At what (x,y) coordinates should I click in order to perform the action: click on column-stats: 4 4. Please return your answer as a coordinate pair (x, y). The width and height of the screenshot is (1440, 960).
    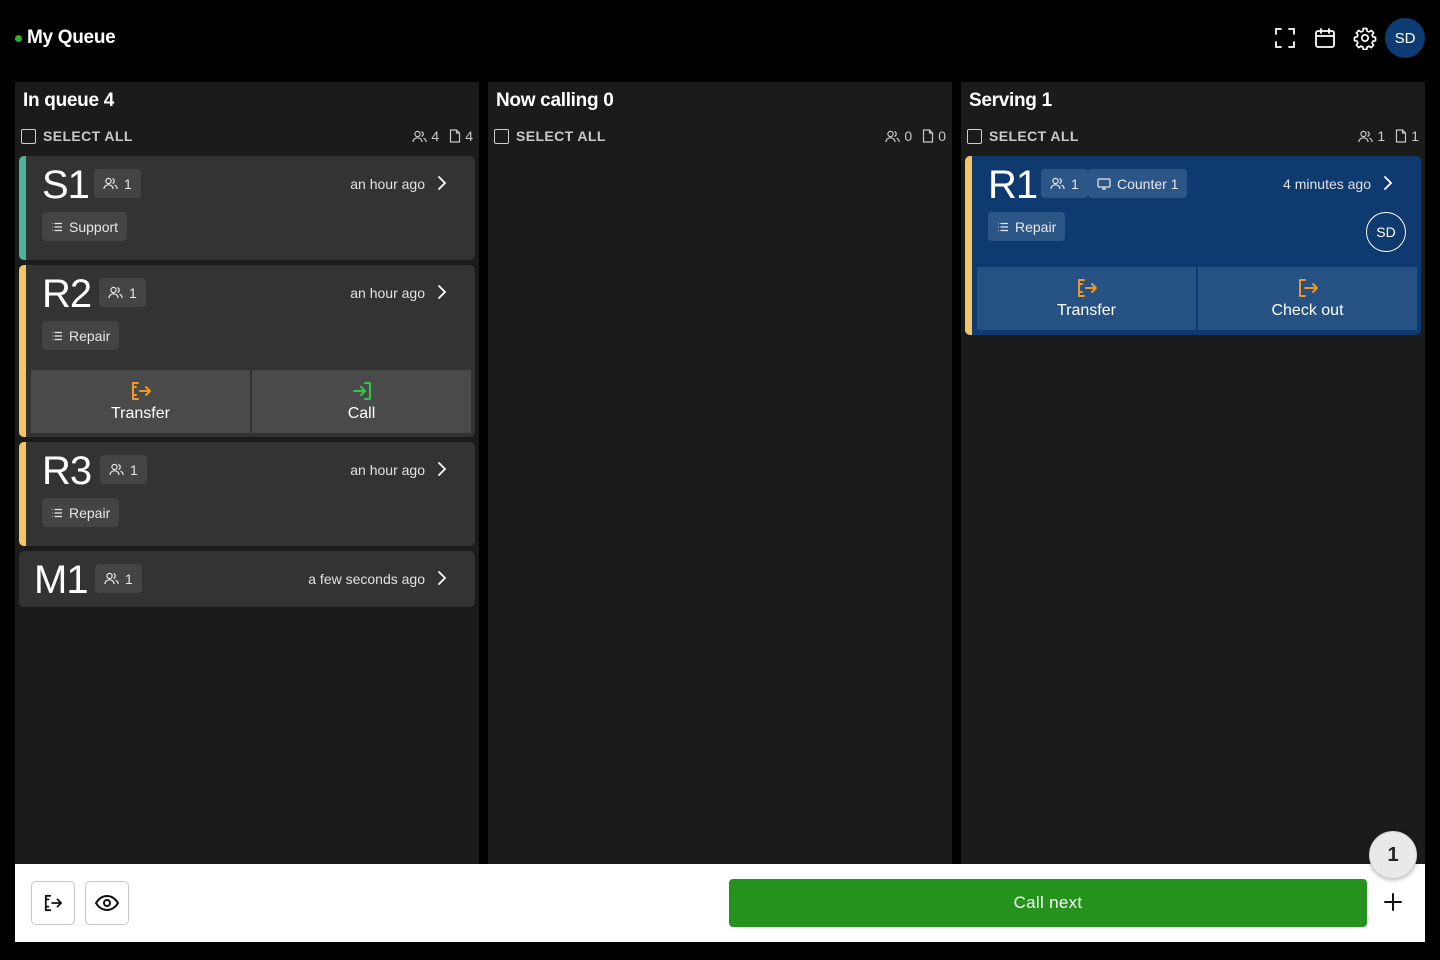
    Looking at the image, I should click on (442, 136).